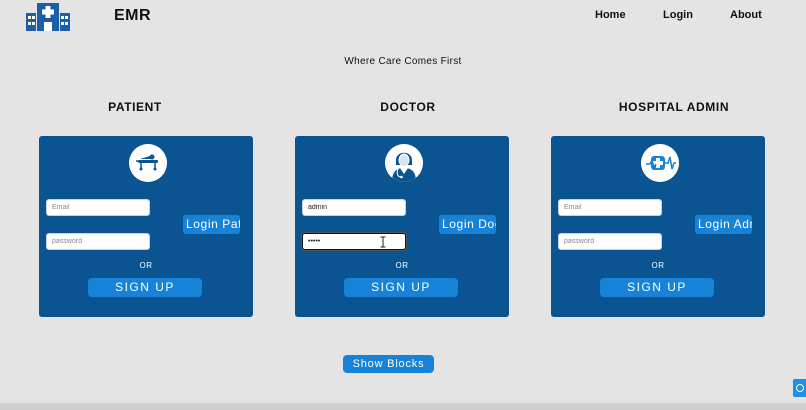 The width and height of the screenshot is (806, 410). Describe the element at coordinates (799, 388) in the screenshot. I see `remote-support-icon` at that location.